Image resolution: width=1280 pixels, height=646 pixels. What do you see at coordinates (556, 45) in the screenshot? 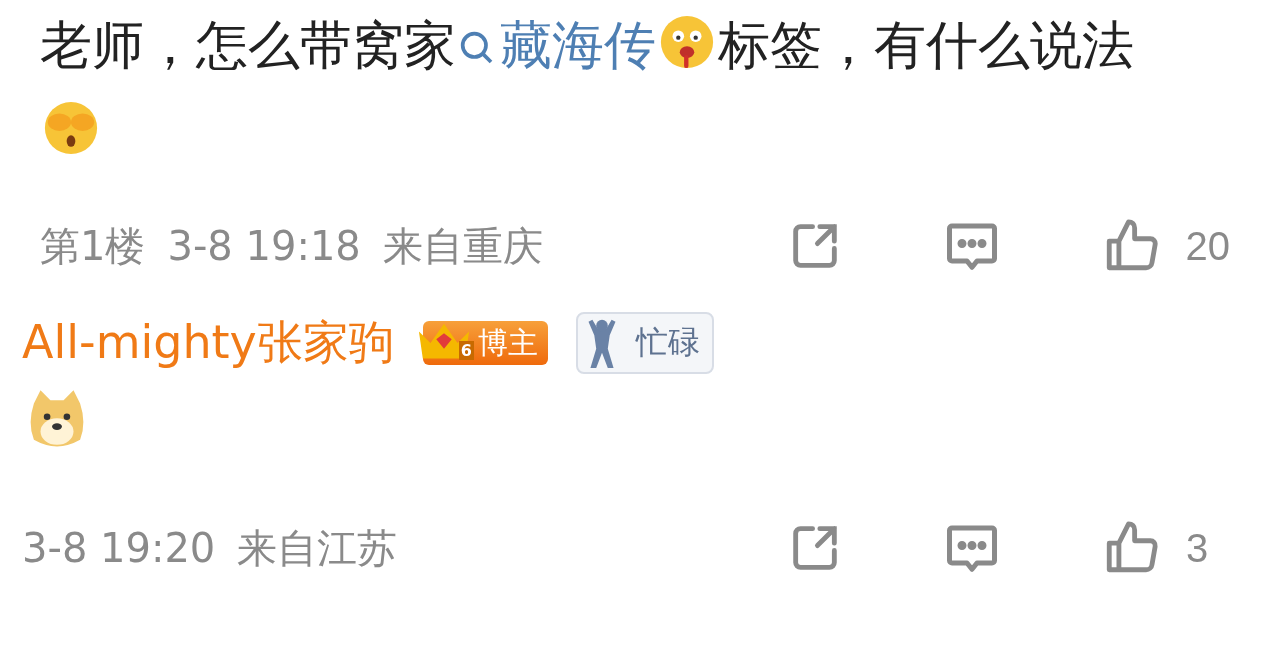
I see `topic-link: 藏海传` at bounding box center [556, 45].